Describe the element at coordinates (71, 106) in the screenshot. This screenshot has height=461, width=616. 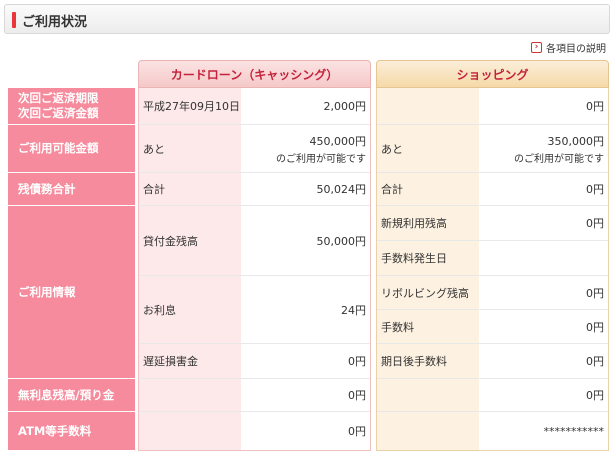
I see `row-label-next-payment: 次回ご返済期限 次回ご返済金額` at that location.